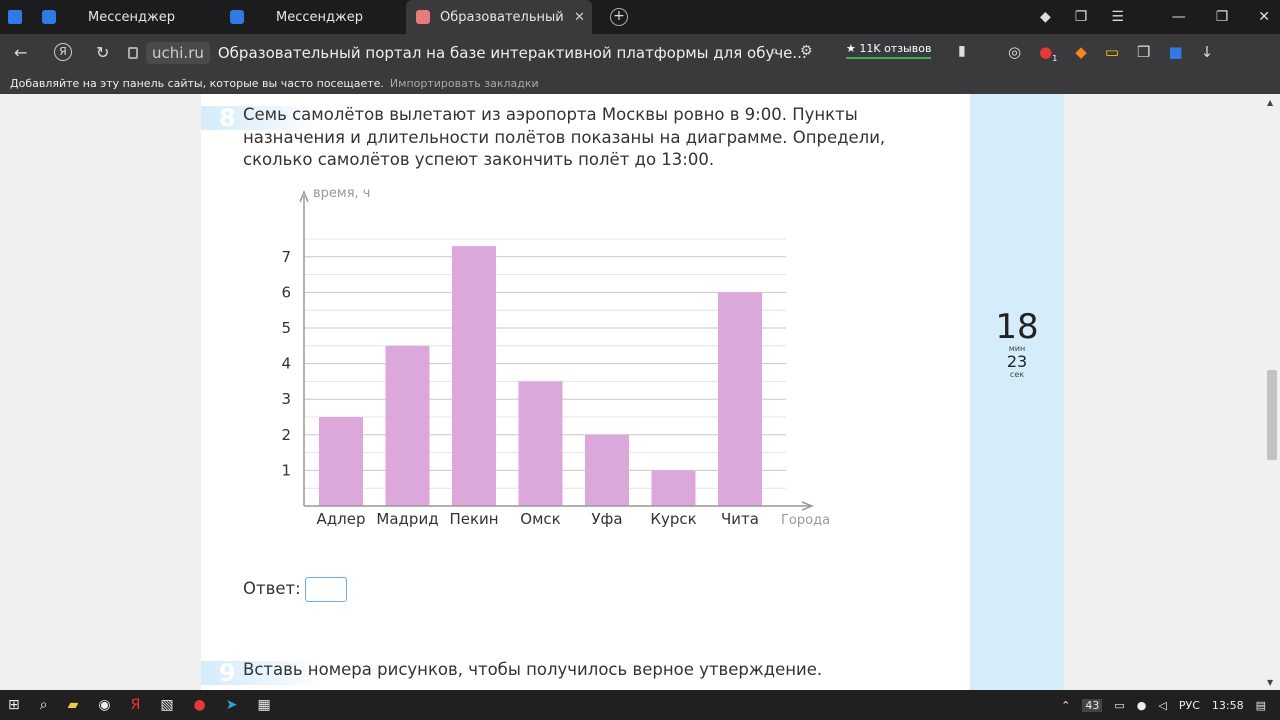 The image size is (1280, 720). I want to click on y-tick-label: 2, so click(286, 435).